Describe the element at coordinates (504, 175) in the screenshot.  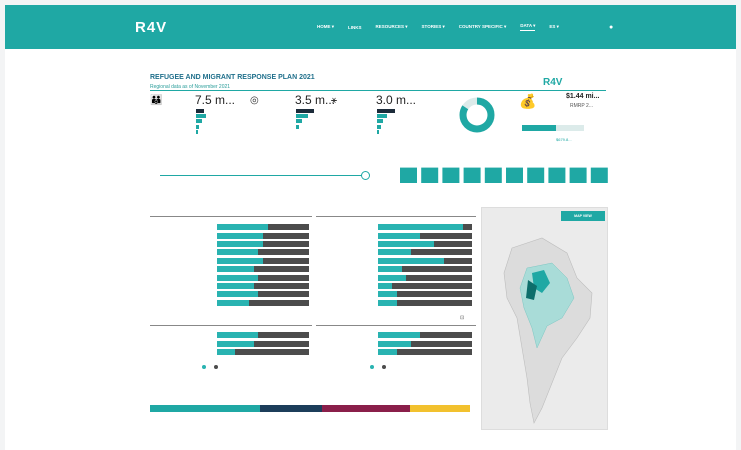
I see `monthly-reached-chart` at that location.